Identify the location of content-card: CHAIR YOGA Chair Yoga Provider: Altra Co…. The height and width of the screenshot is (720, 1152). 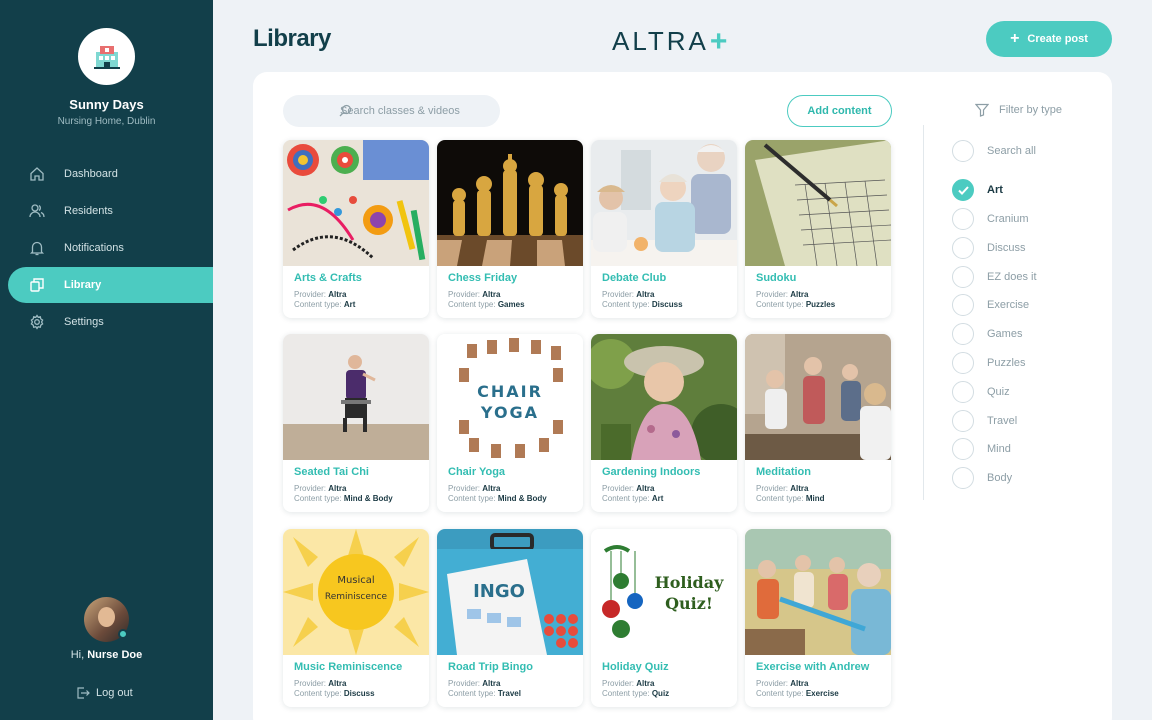
(510, 423).